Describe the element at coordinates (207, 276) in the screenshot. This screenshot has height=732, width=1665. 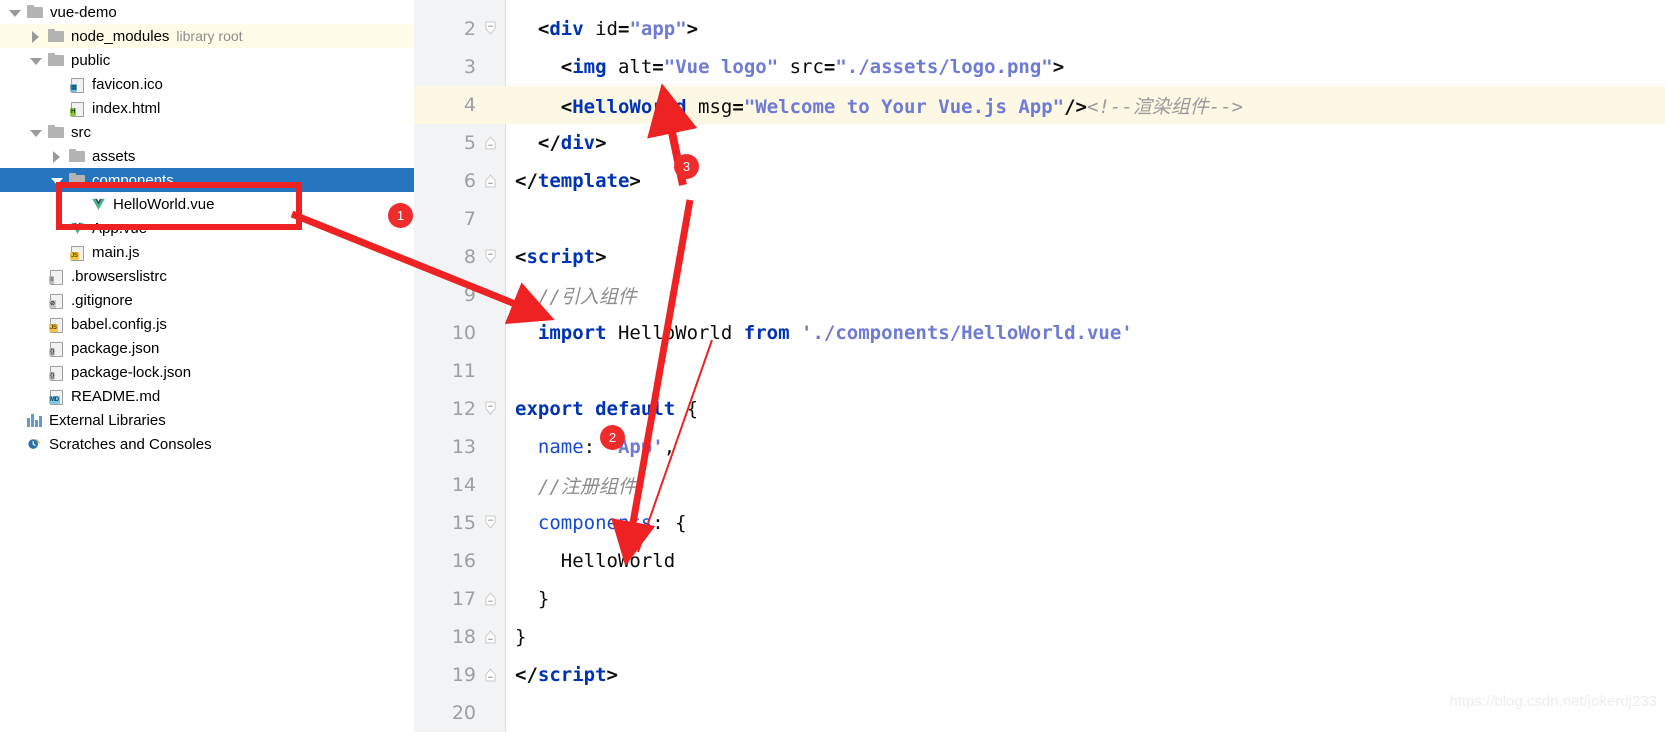
I see `tree-item-browserslistrc: ≡ .browserslistrc` at that location.